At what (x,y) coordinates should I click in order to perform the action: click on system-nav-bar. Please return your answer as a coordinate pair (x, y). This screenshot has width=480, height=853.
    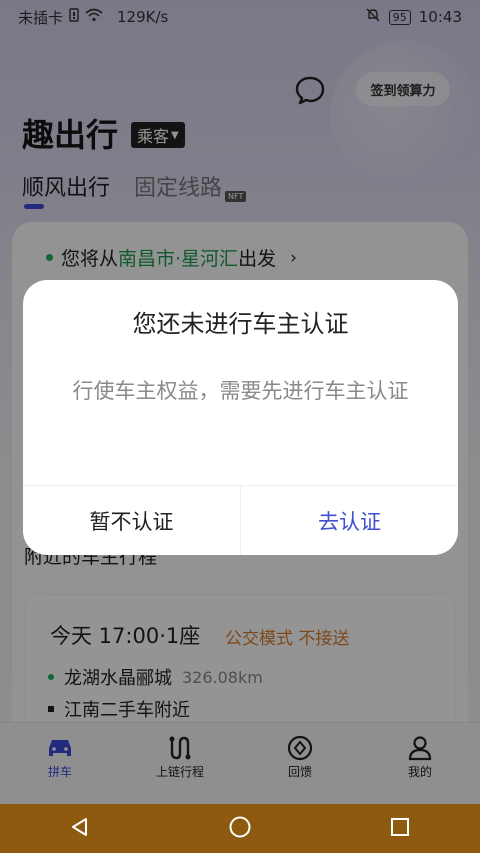
    Looking at the image, I should click on (240, 828).